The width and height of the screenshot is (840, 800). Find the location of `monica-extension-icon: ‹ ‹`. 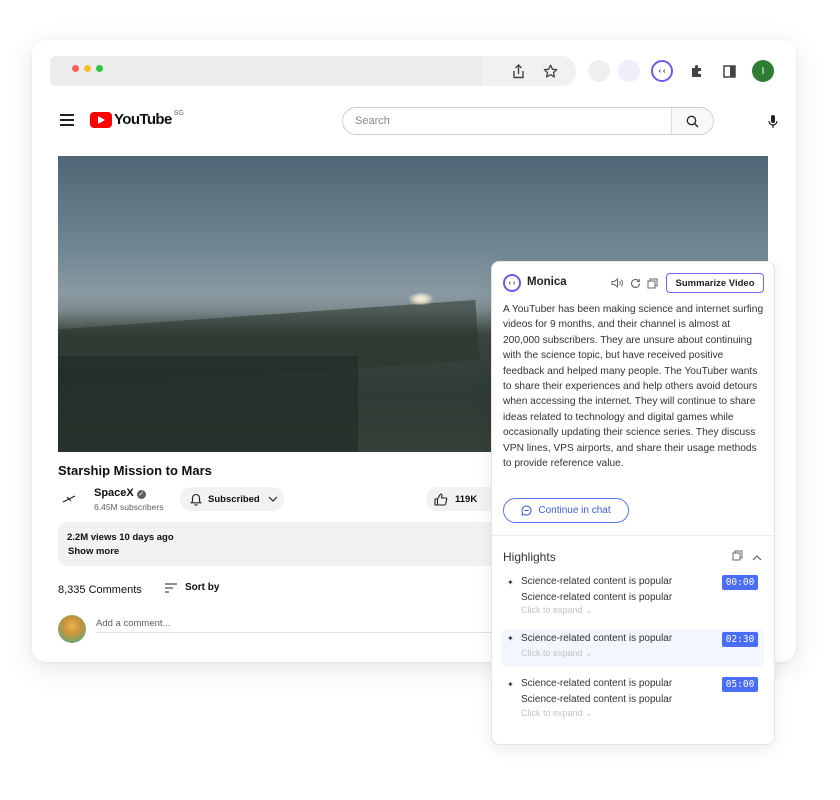

monica-extension-icon: ‹ ‹ is located at coordinates (662, 71).